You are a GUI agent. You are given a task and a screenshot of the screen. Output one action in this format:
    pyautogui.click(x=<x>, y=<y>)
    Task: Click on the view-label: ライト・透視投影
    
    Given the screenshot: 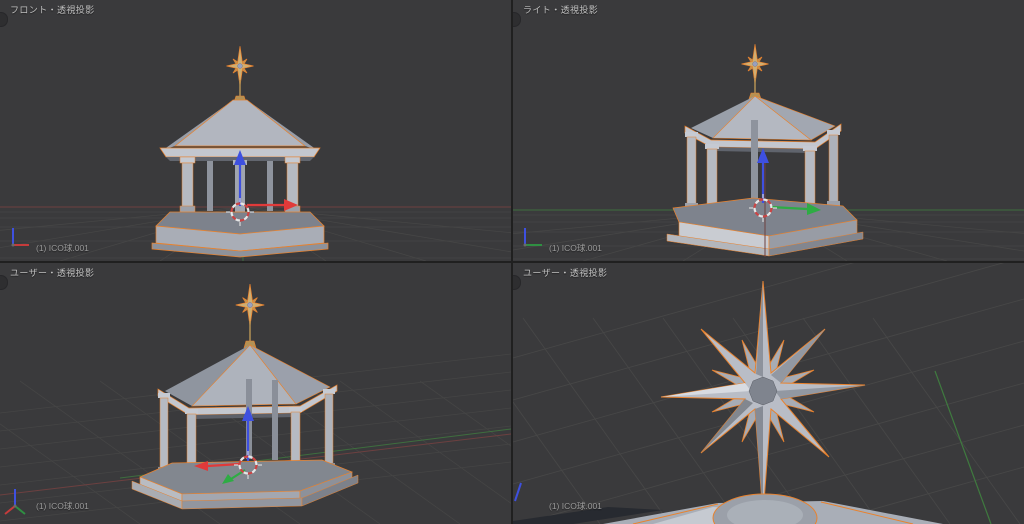 What is the action you would take?
    pyautogui.click(x=561, y=10)
    